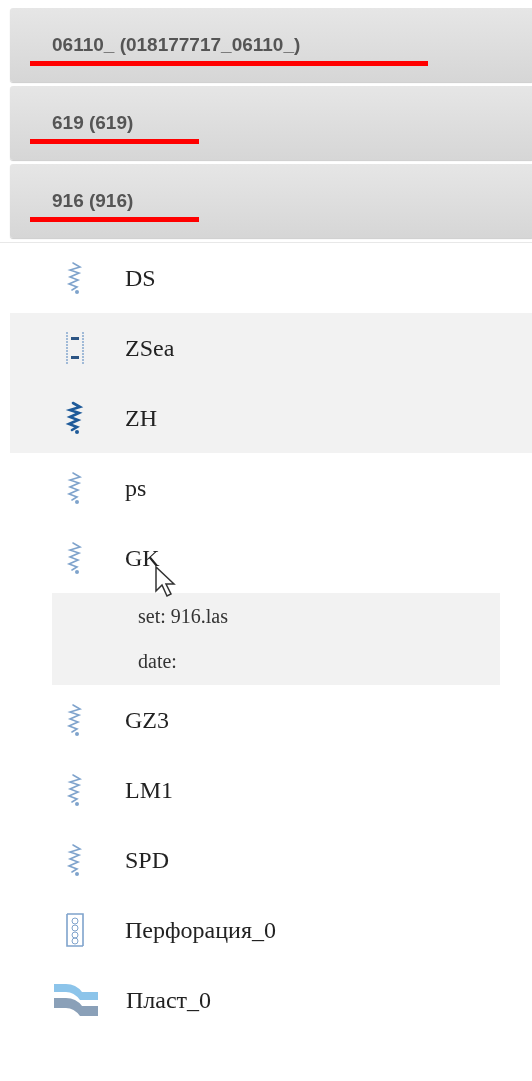 Image resolution: width=532 pixels, height=1081 pixels. What do you see at coordinates (136, 488) in the screenshot?
I see `item-label: ps` at bounding box center [136, 488].